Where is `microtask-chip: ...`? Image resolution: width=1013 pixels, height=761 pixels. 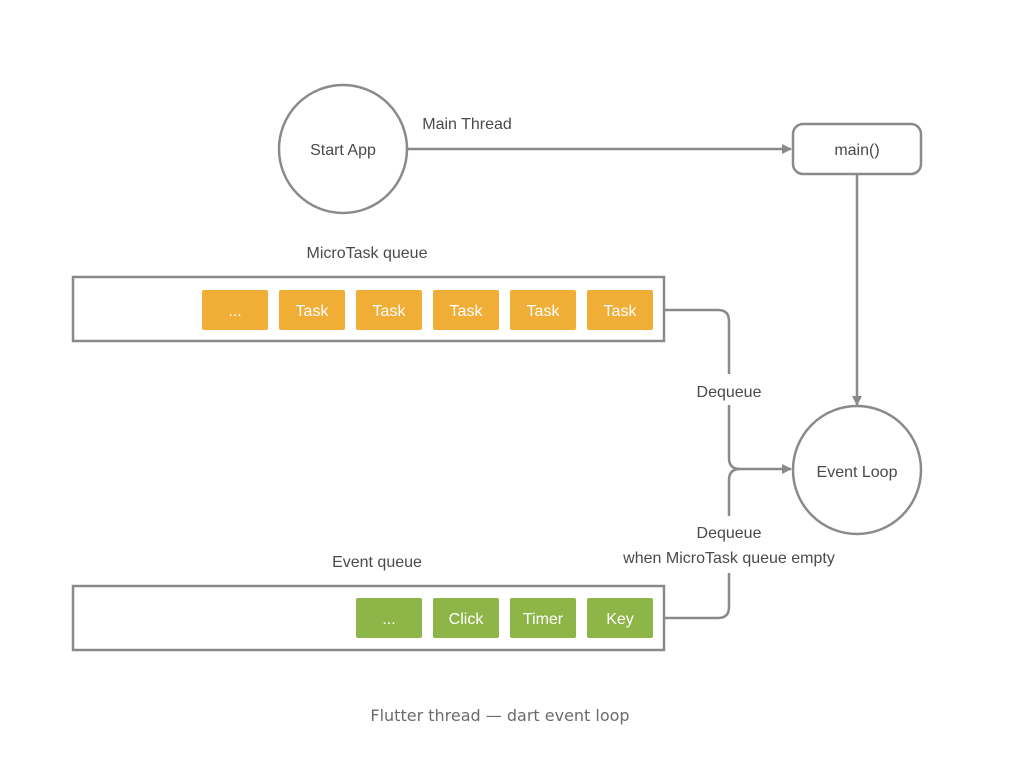 microtask-chip: ... is located at coordinates (235, 310).